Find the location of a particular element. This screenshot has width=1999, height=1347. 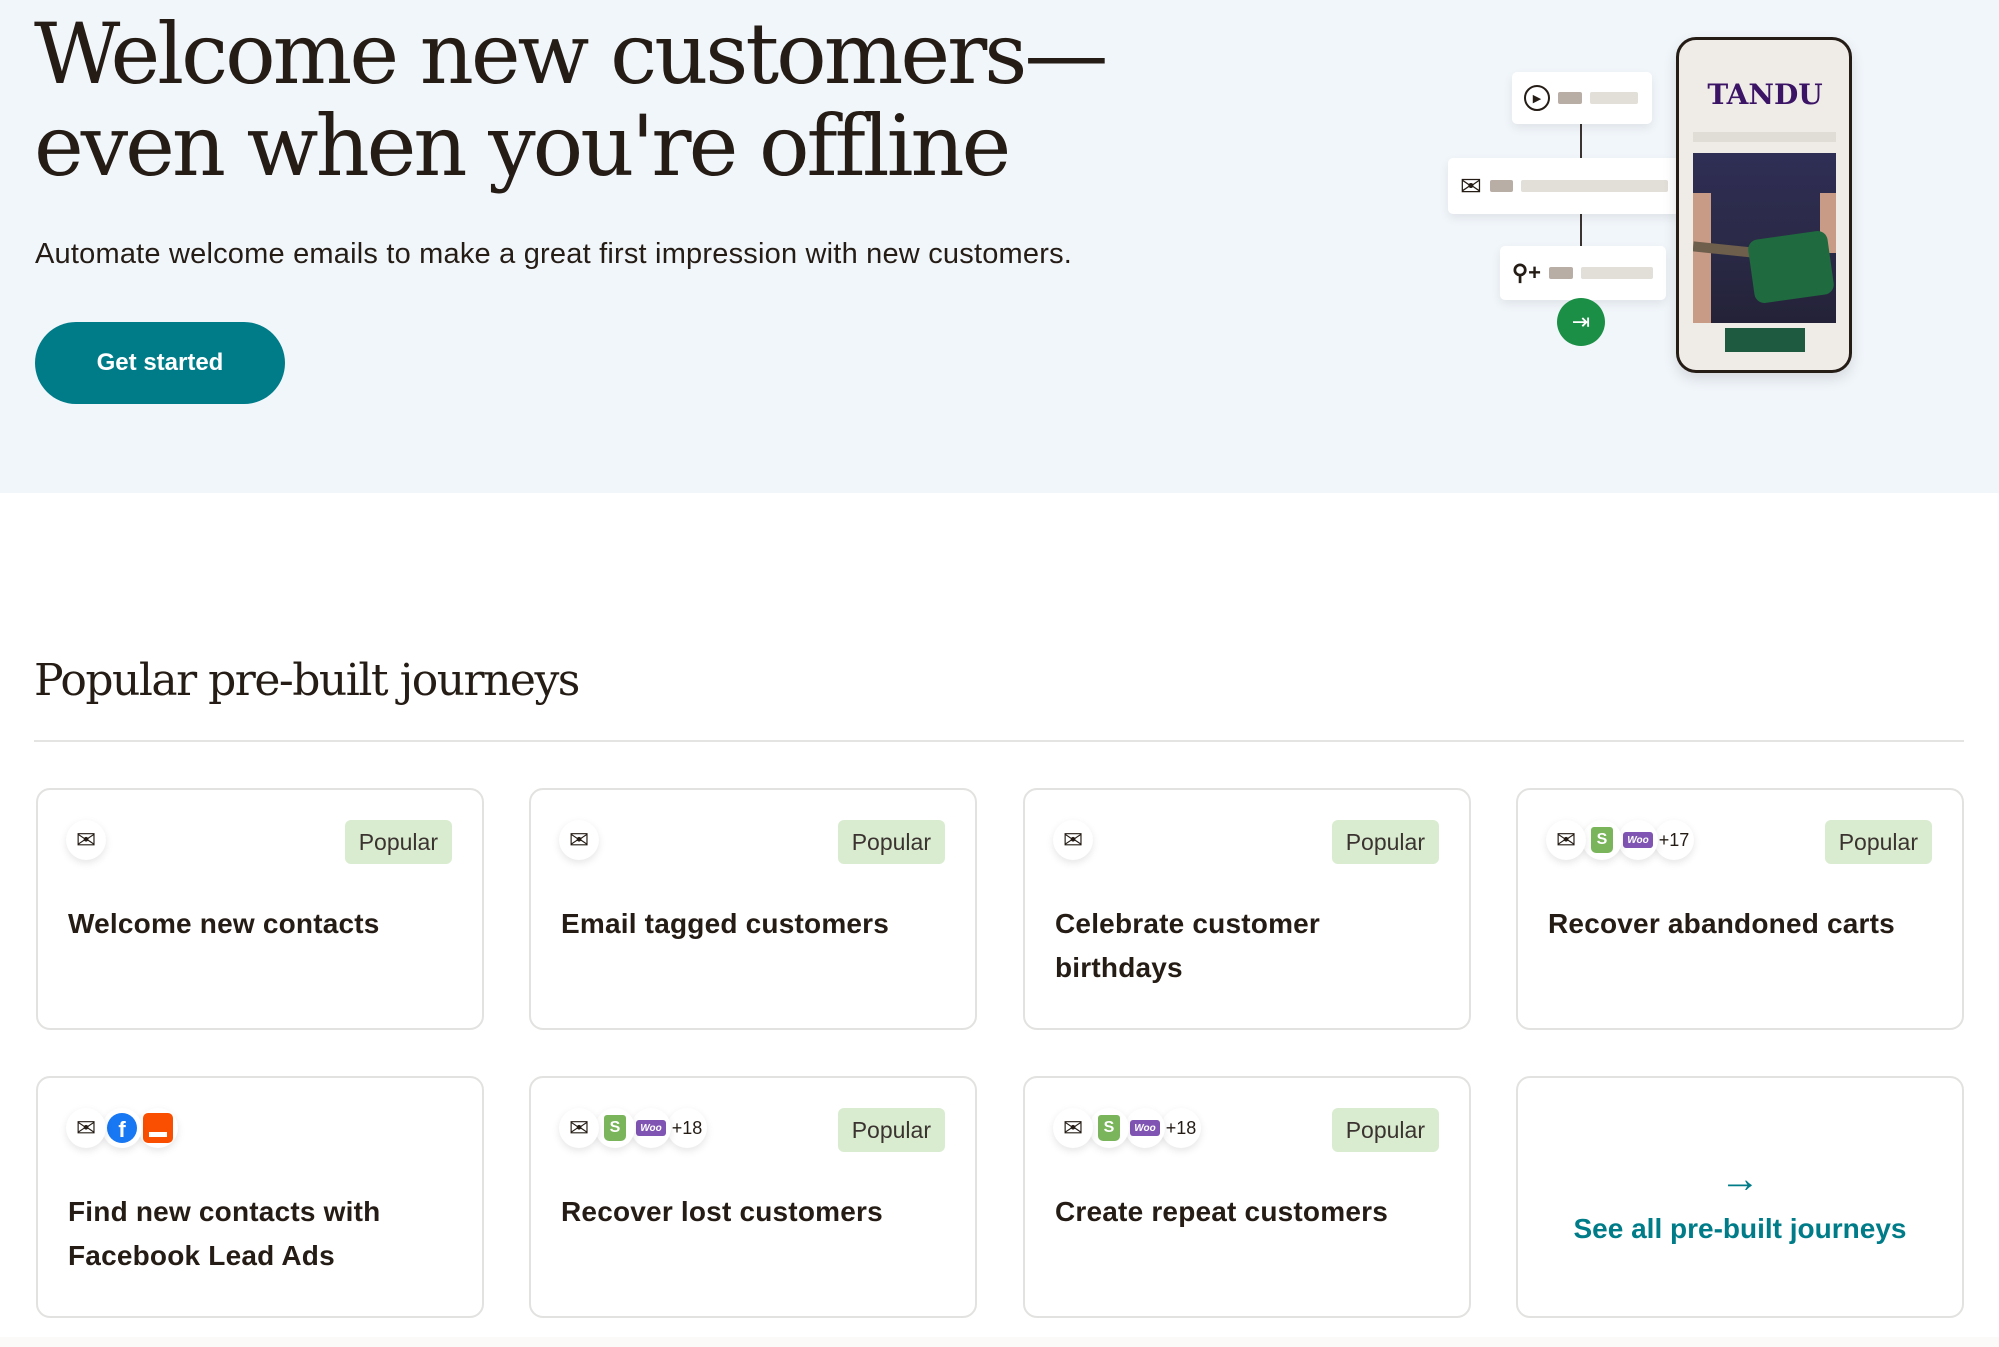

journey-card: ✉ S Woo +17 Popular Recover abandoned carts is located at coordinates (1740, 909).